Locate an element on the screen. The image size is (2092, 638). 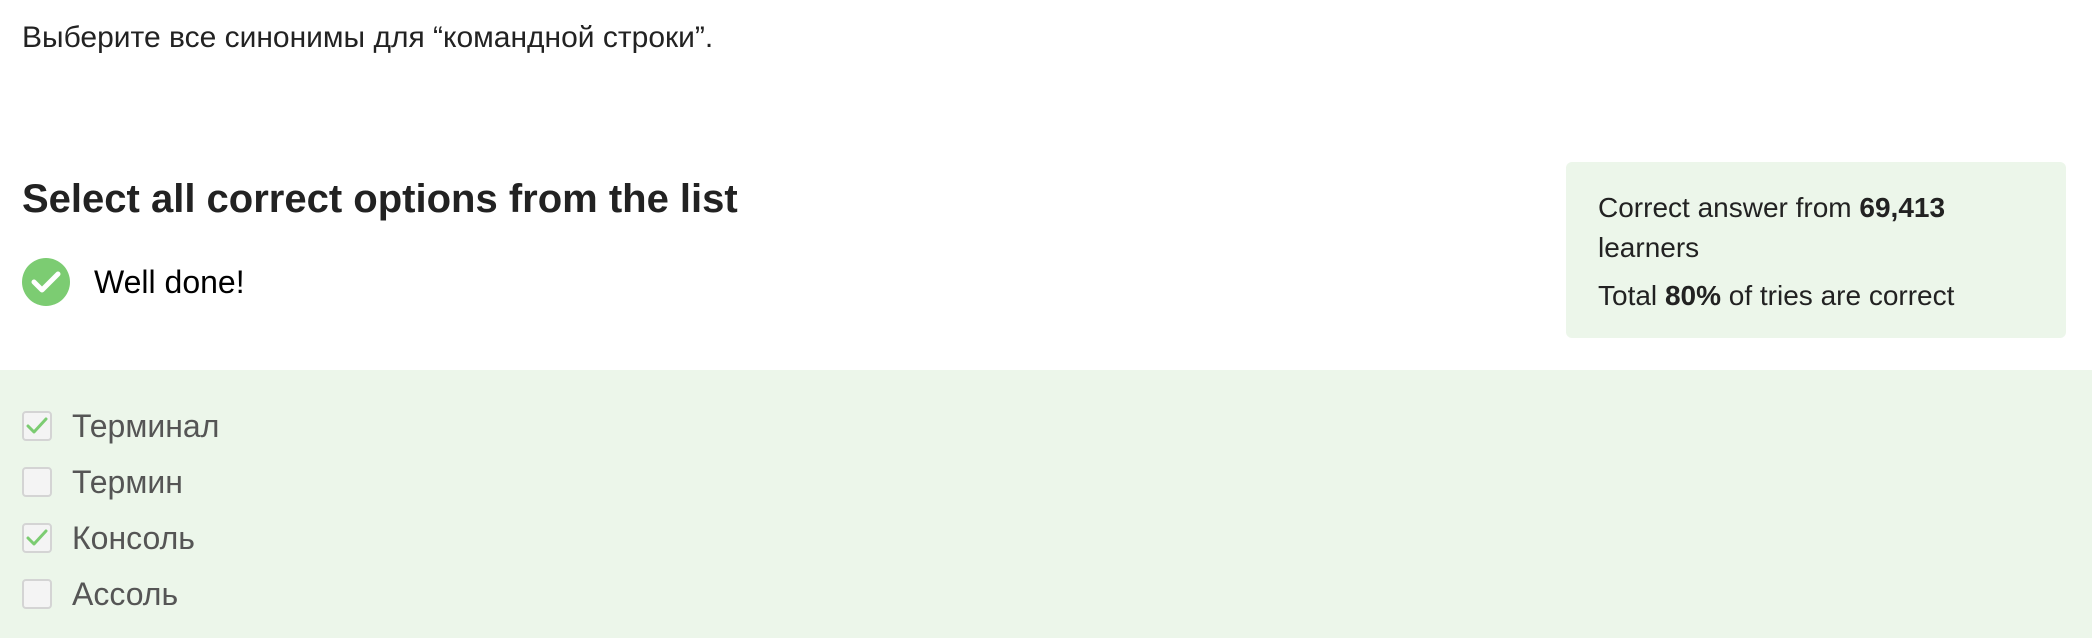
option-termin: Термин is located at coordinates (102, 482).